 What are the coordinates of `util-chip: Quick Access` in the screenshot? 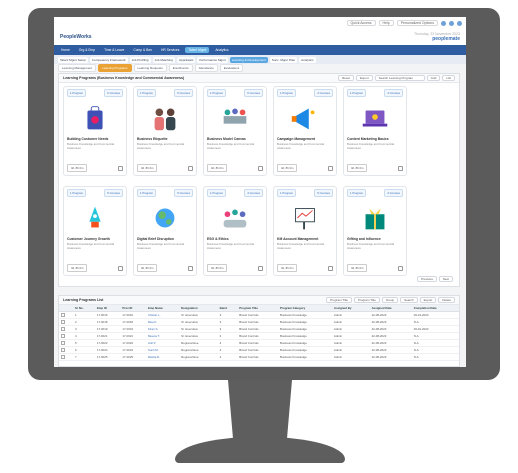 It's located at (361, 23).